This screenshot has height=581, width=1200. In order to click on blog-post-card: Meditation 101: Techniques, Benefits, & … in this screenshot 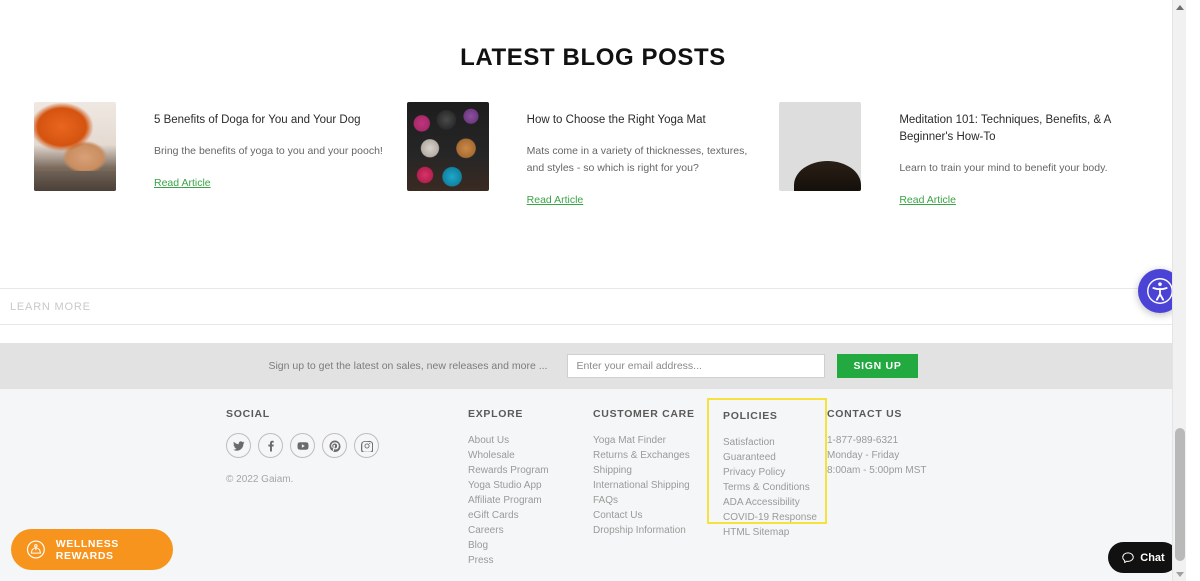, I will do `click(965, 155)`.